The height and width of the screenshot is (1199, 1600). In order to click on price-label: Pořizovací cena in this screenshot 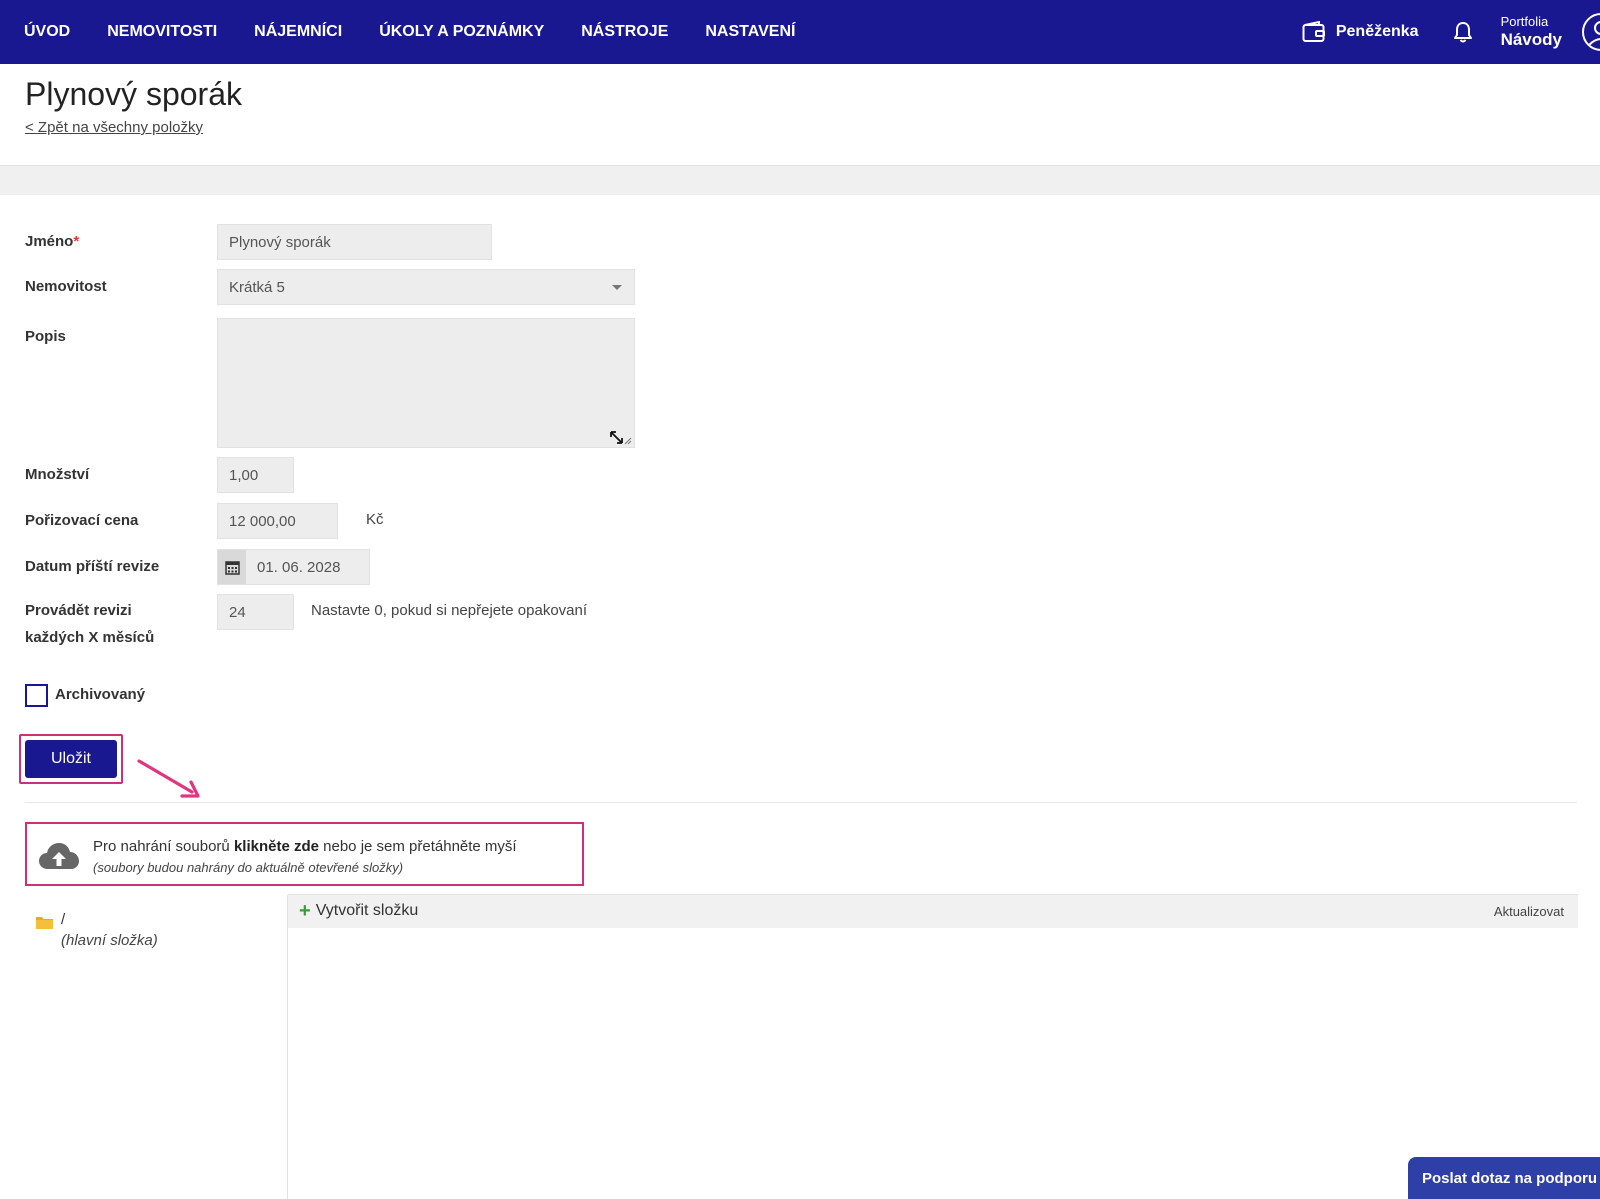, I will do `click(82, 520)`.